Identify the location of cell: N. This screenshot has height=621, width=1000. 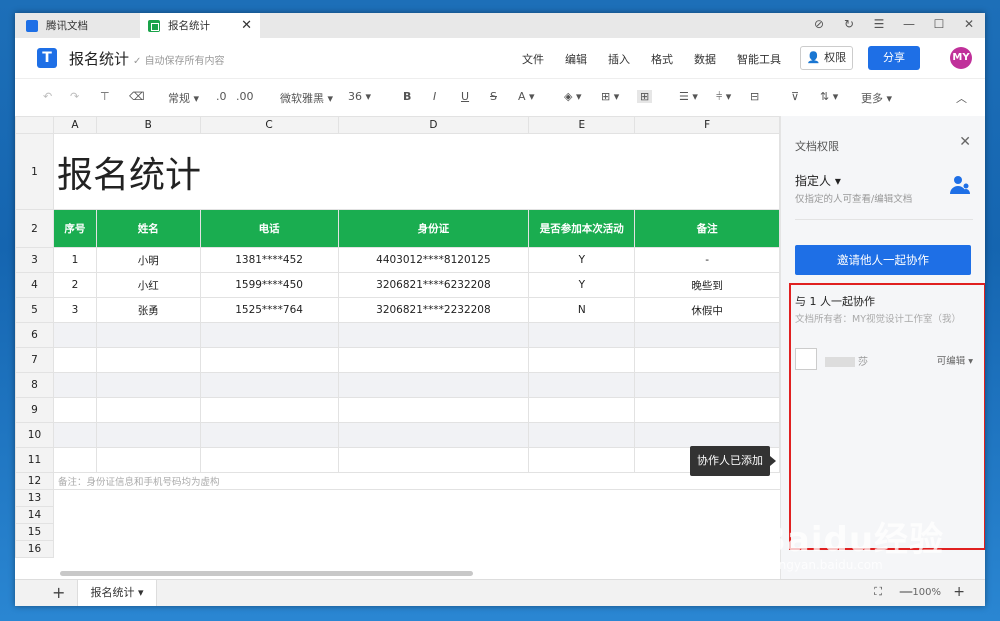
(582, 310).